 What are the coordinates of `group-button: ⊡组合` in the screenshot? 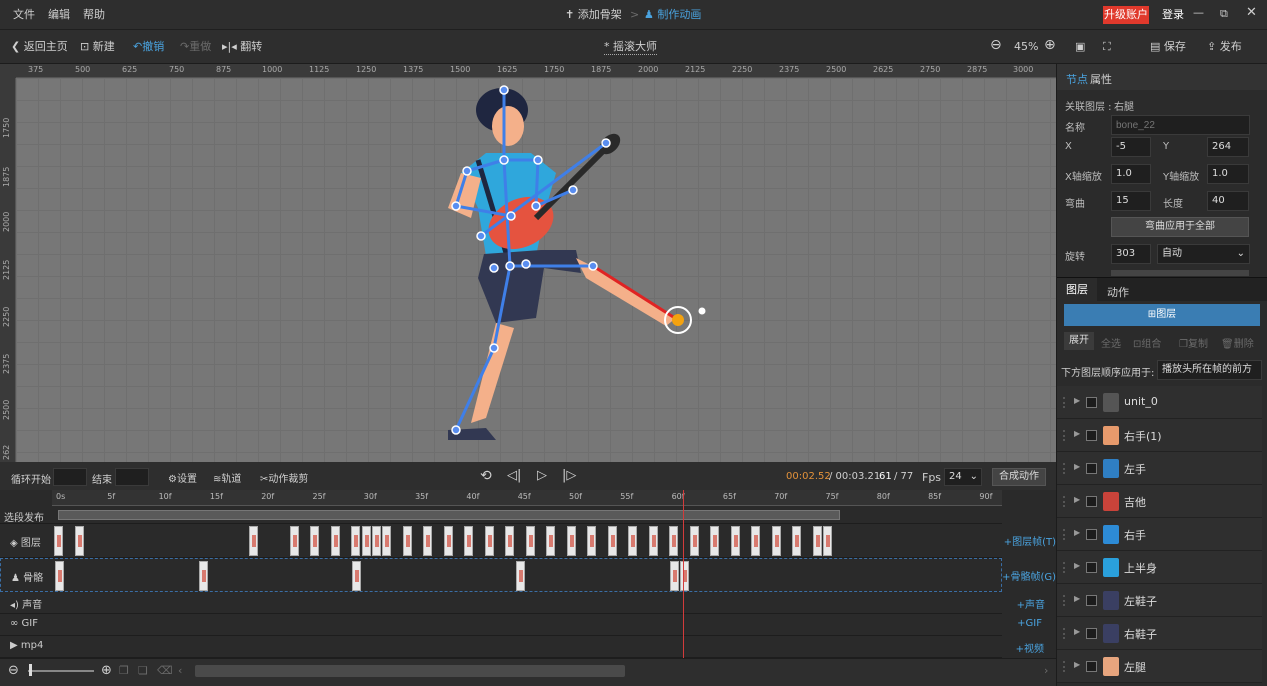 It's located at (1147, 342).